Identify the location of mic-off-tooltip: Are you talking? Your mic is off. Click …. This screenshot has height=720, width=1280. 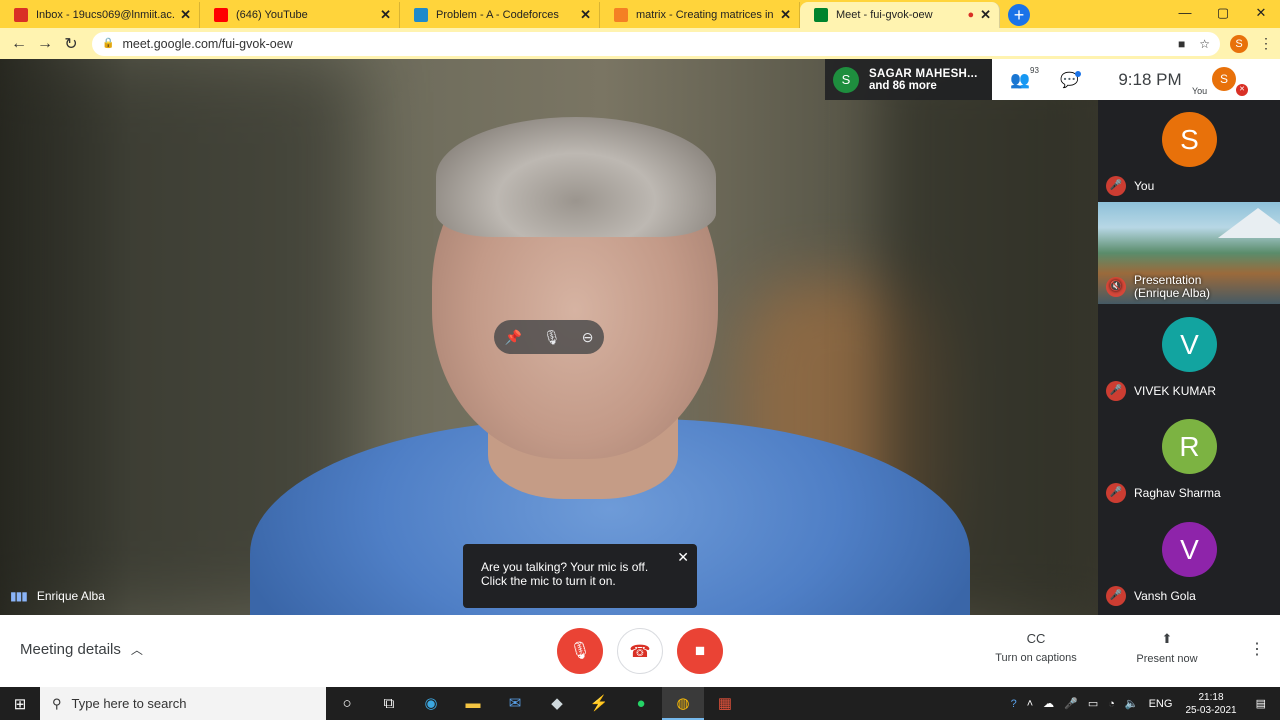
(580, 576).